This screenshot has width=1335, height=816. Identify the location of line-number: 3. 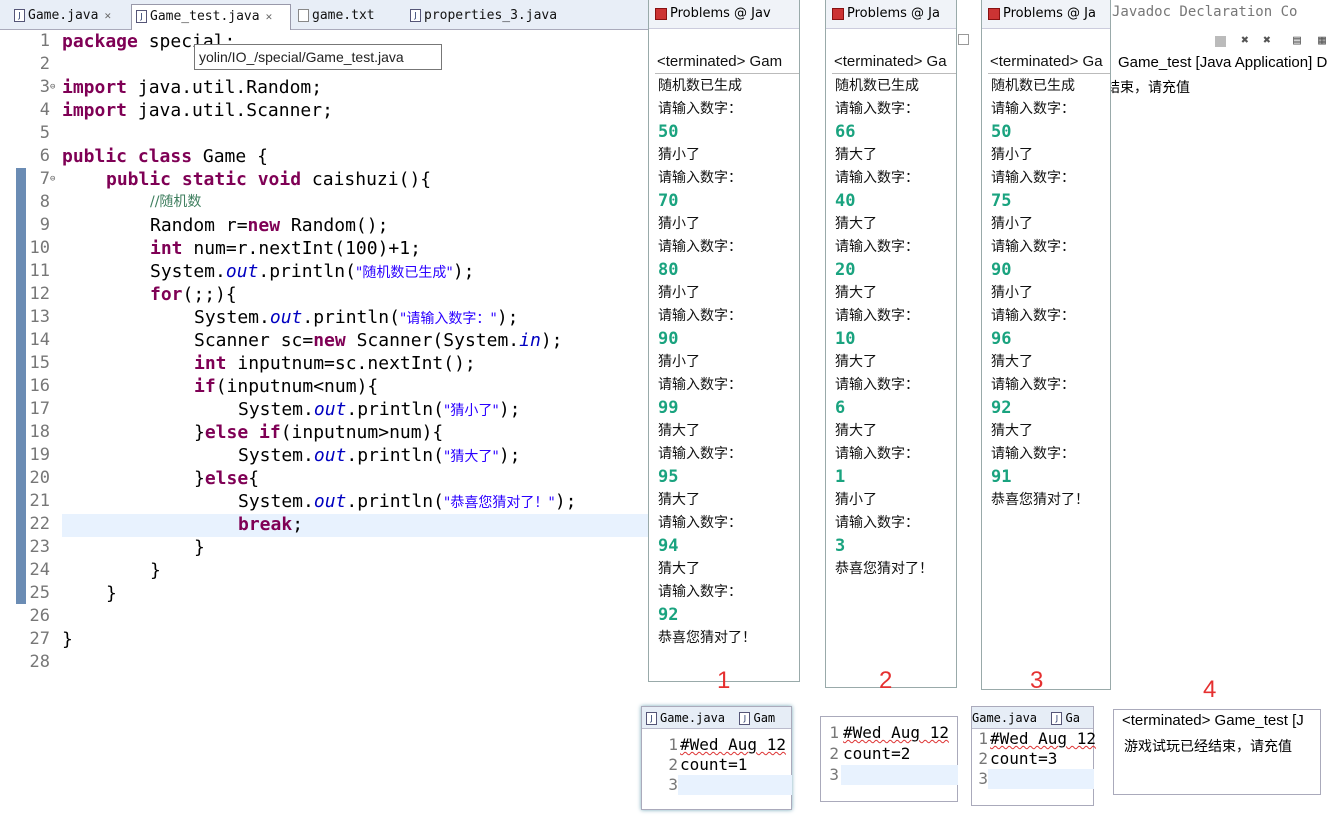
(983, 778).